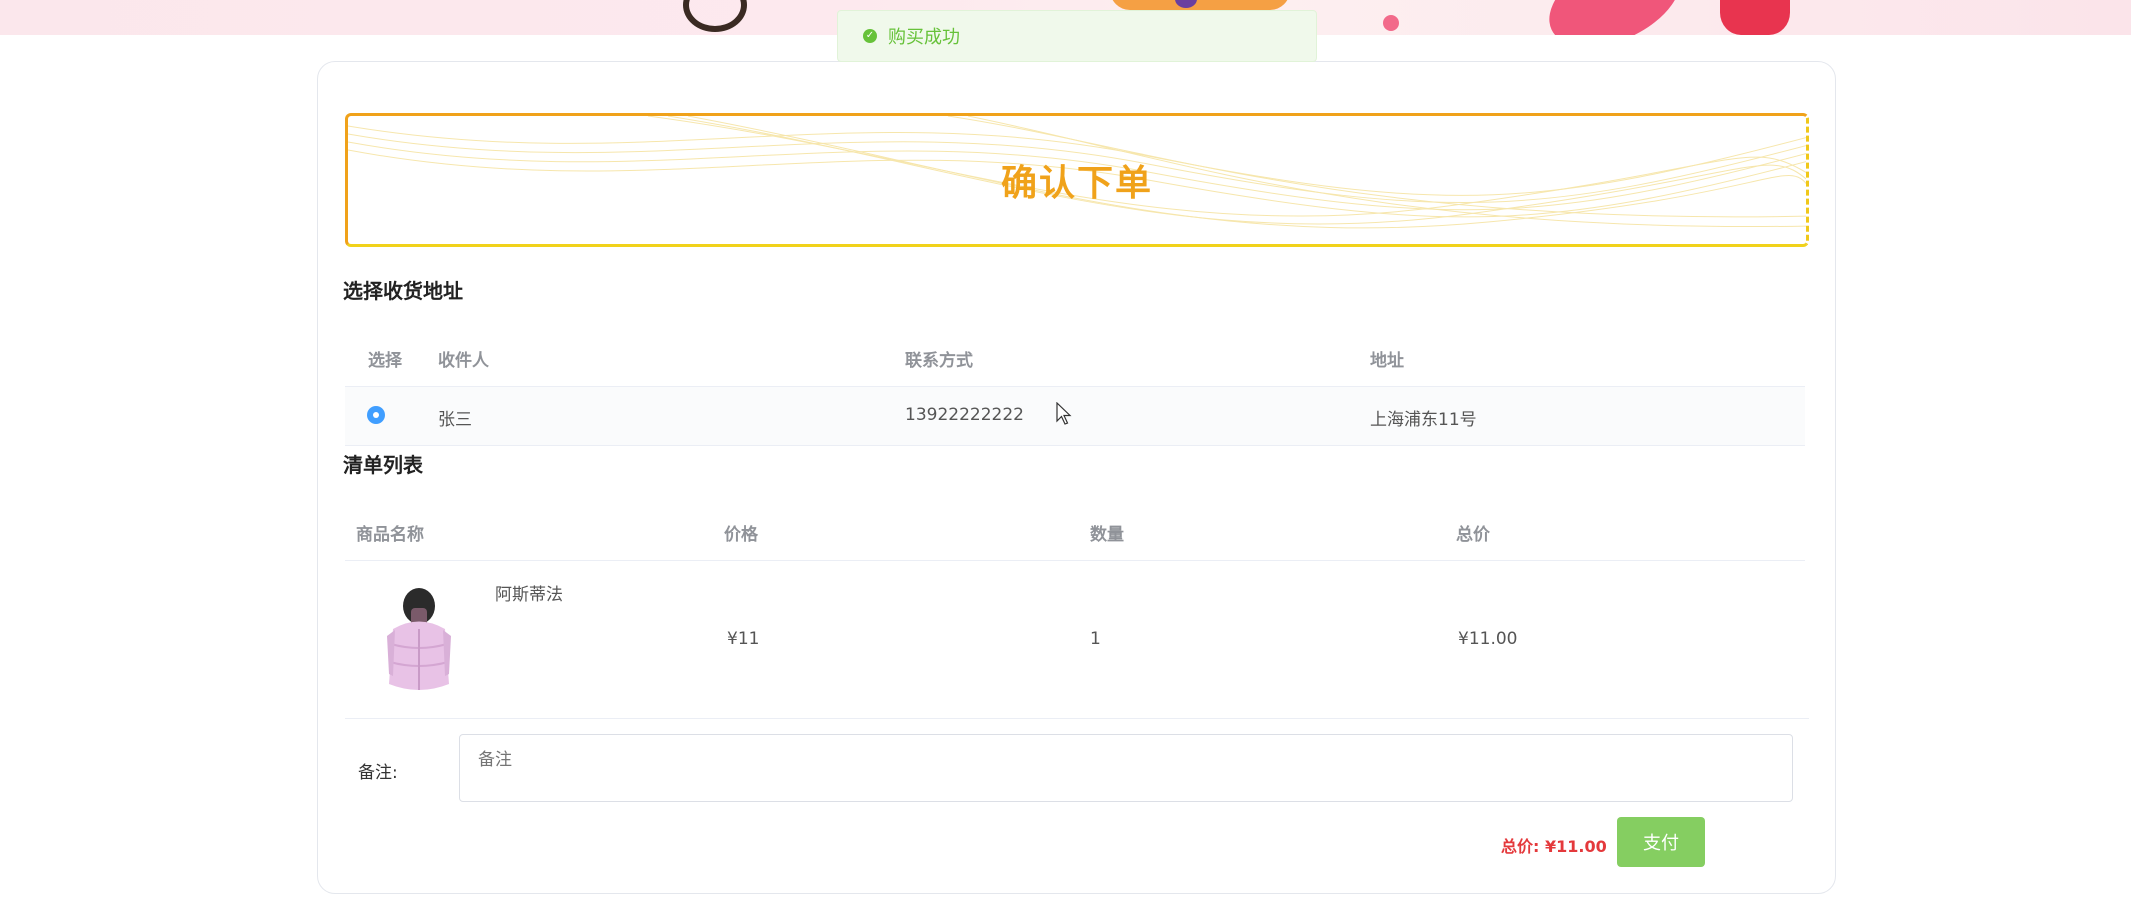  Describe the element at coordinates (1488, 639) in the screenshot. I see `product-total: ¥11.00` at that location.